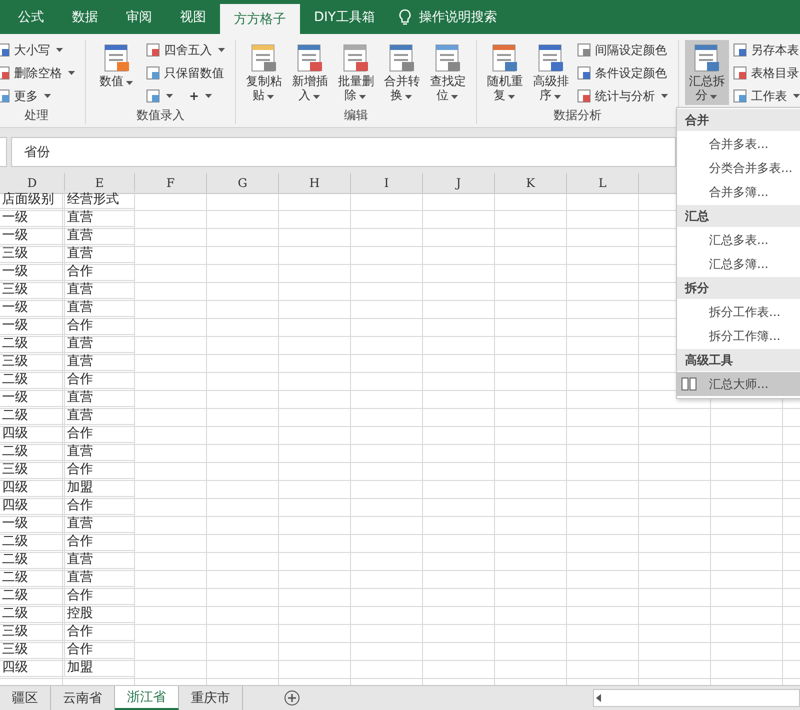  What do you see at coordinates (39, 73) in the screenshot?
I see `ribbon-button: 删除空格` at bounding box center [39, 73].